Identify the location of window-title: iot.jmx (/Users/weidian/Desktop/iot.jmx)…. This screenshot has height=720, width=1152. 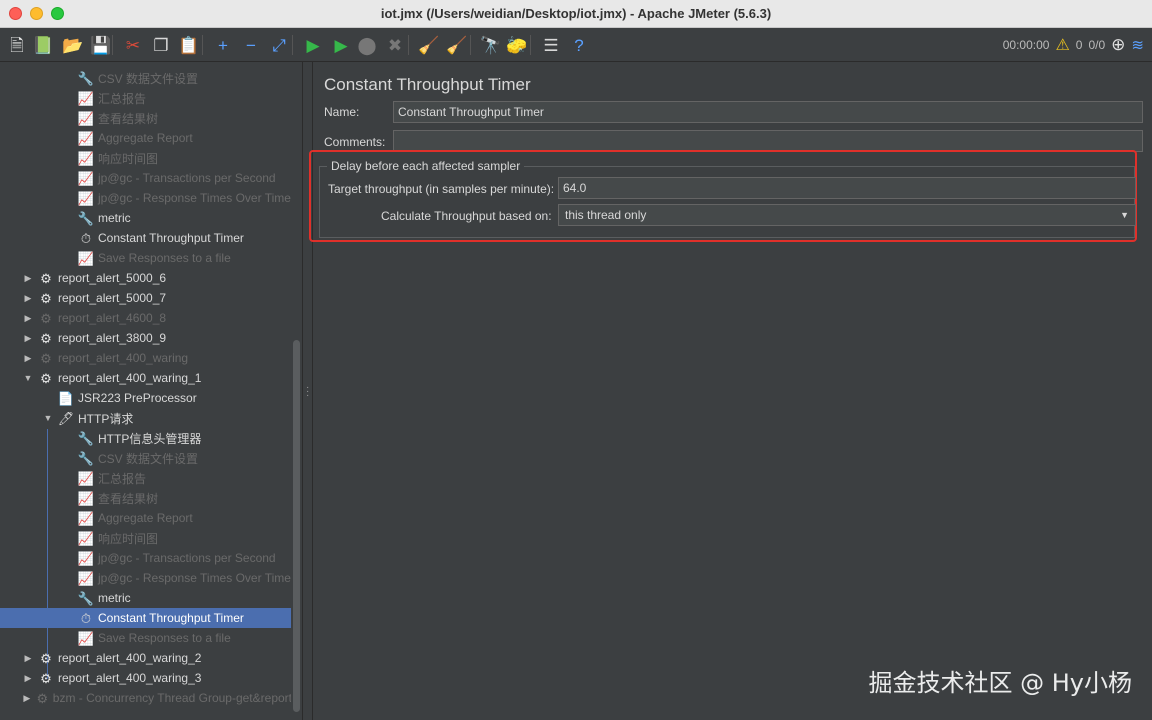
(576, 13).